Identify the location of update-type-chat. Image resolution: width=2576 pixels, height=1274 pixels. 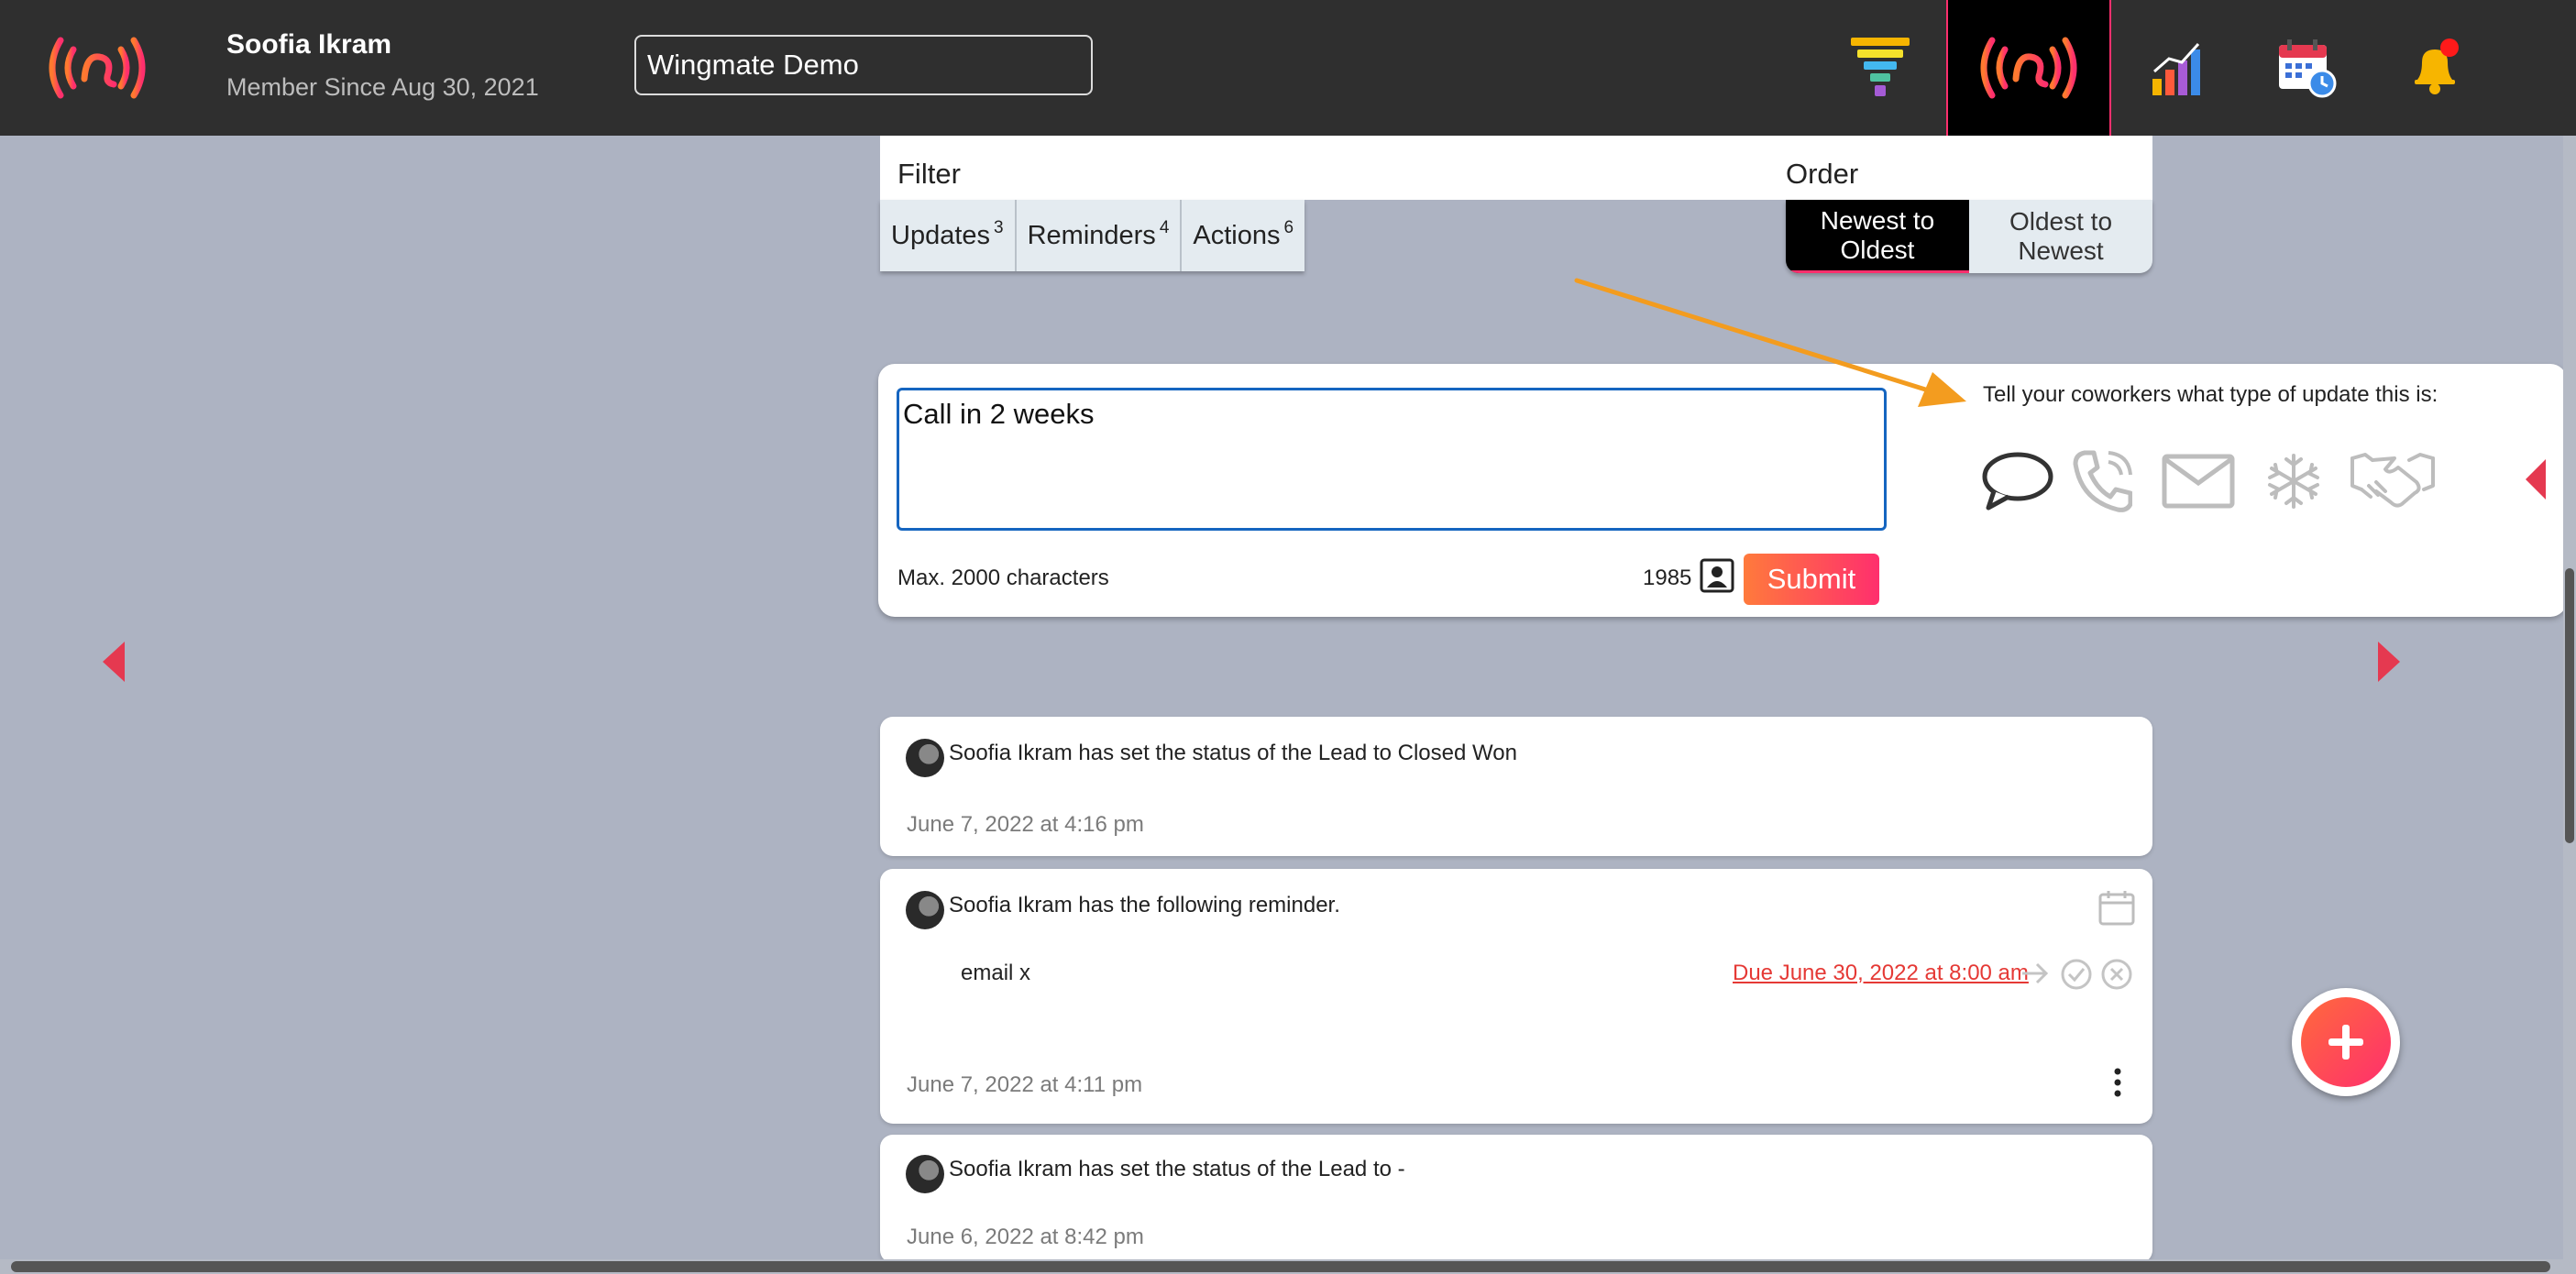
(2018, 481).